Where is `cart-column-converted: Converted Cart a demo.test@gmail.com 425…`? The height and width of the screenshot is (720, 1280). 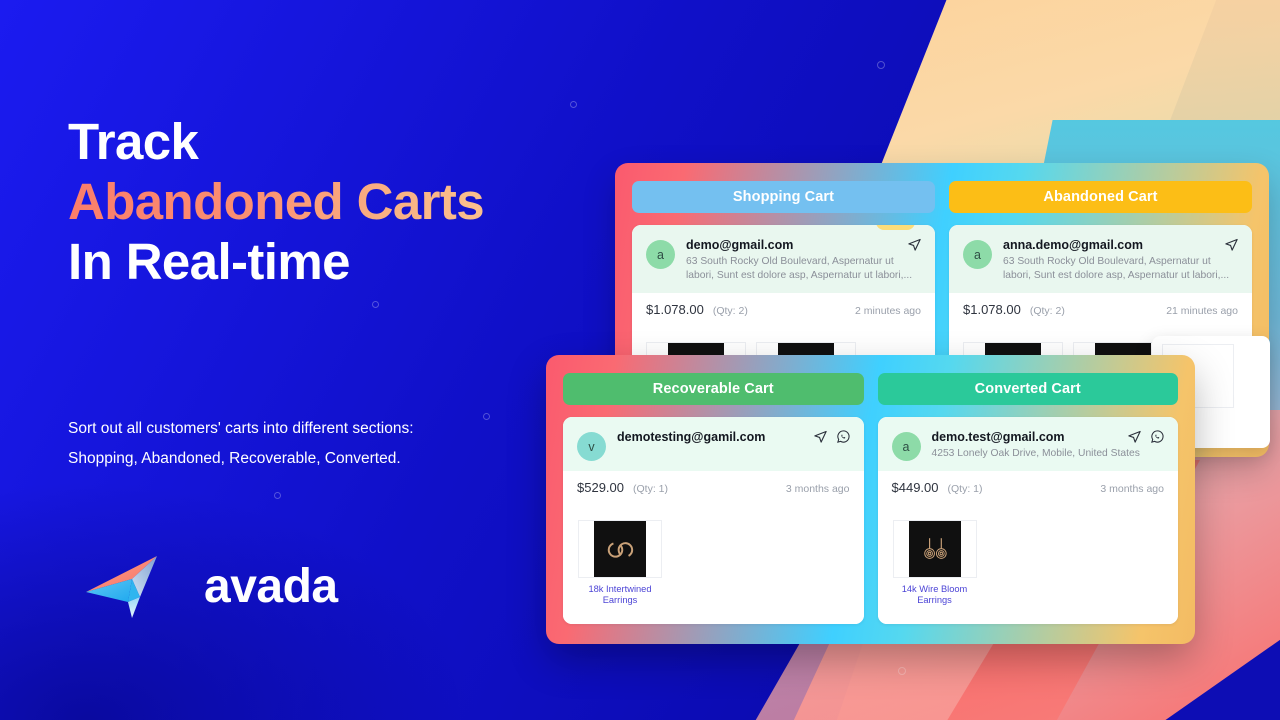 cart-column-converted: Converted Cart a demo.test@gmail.com 425… is located at coordinates (1028, 498).